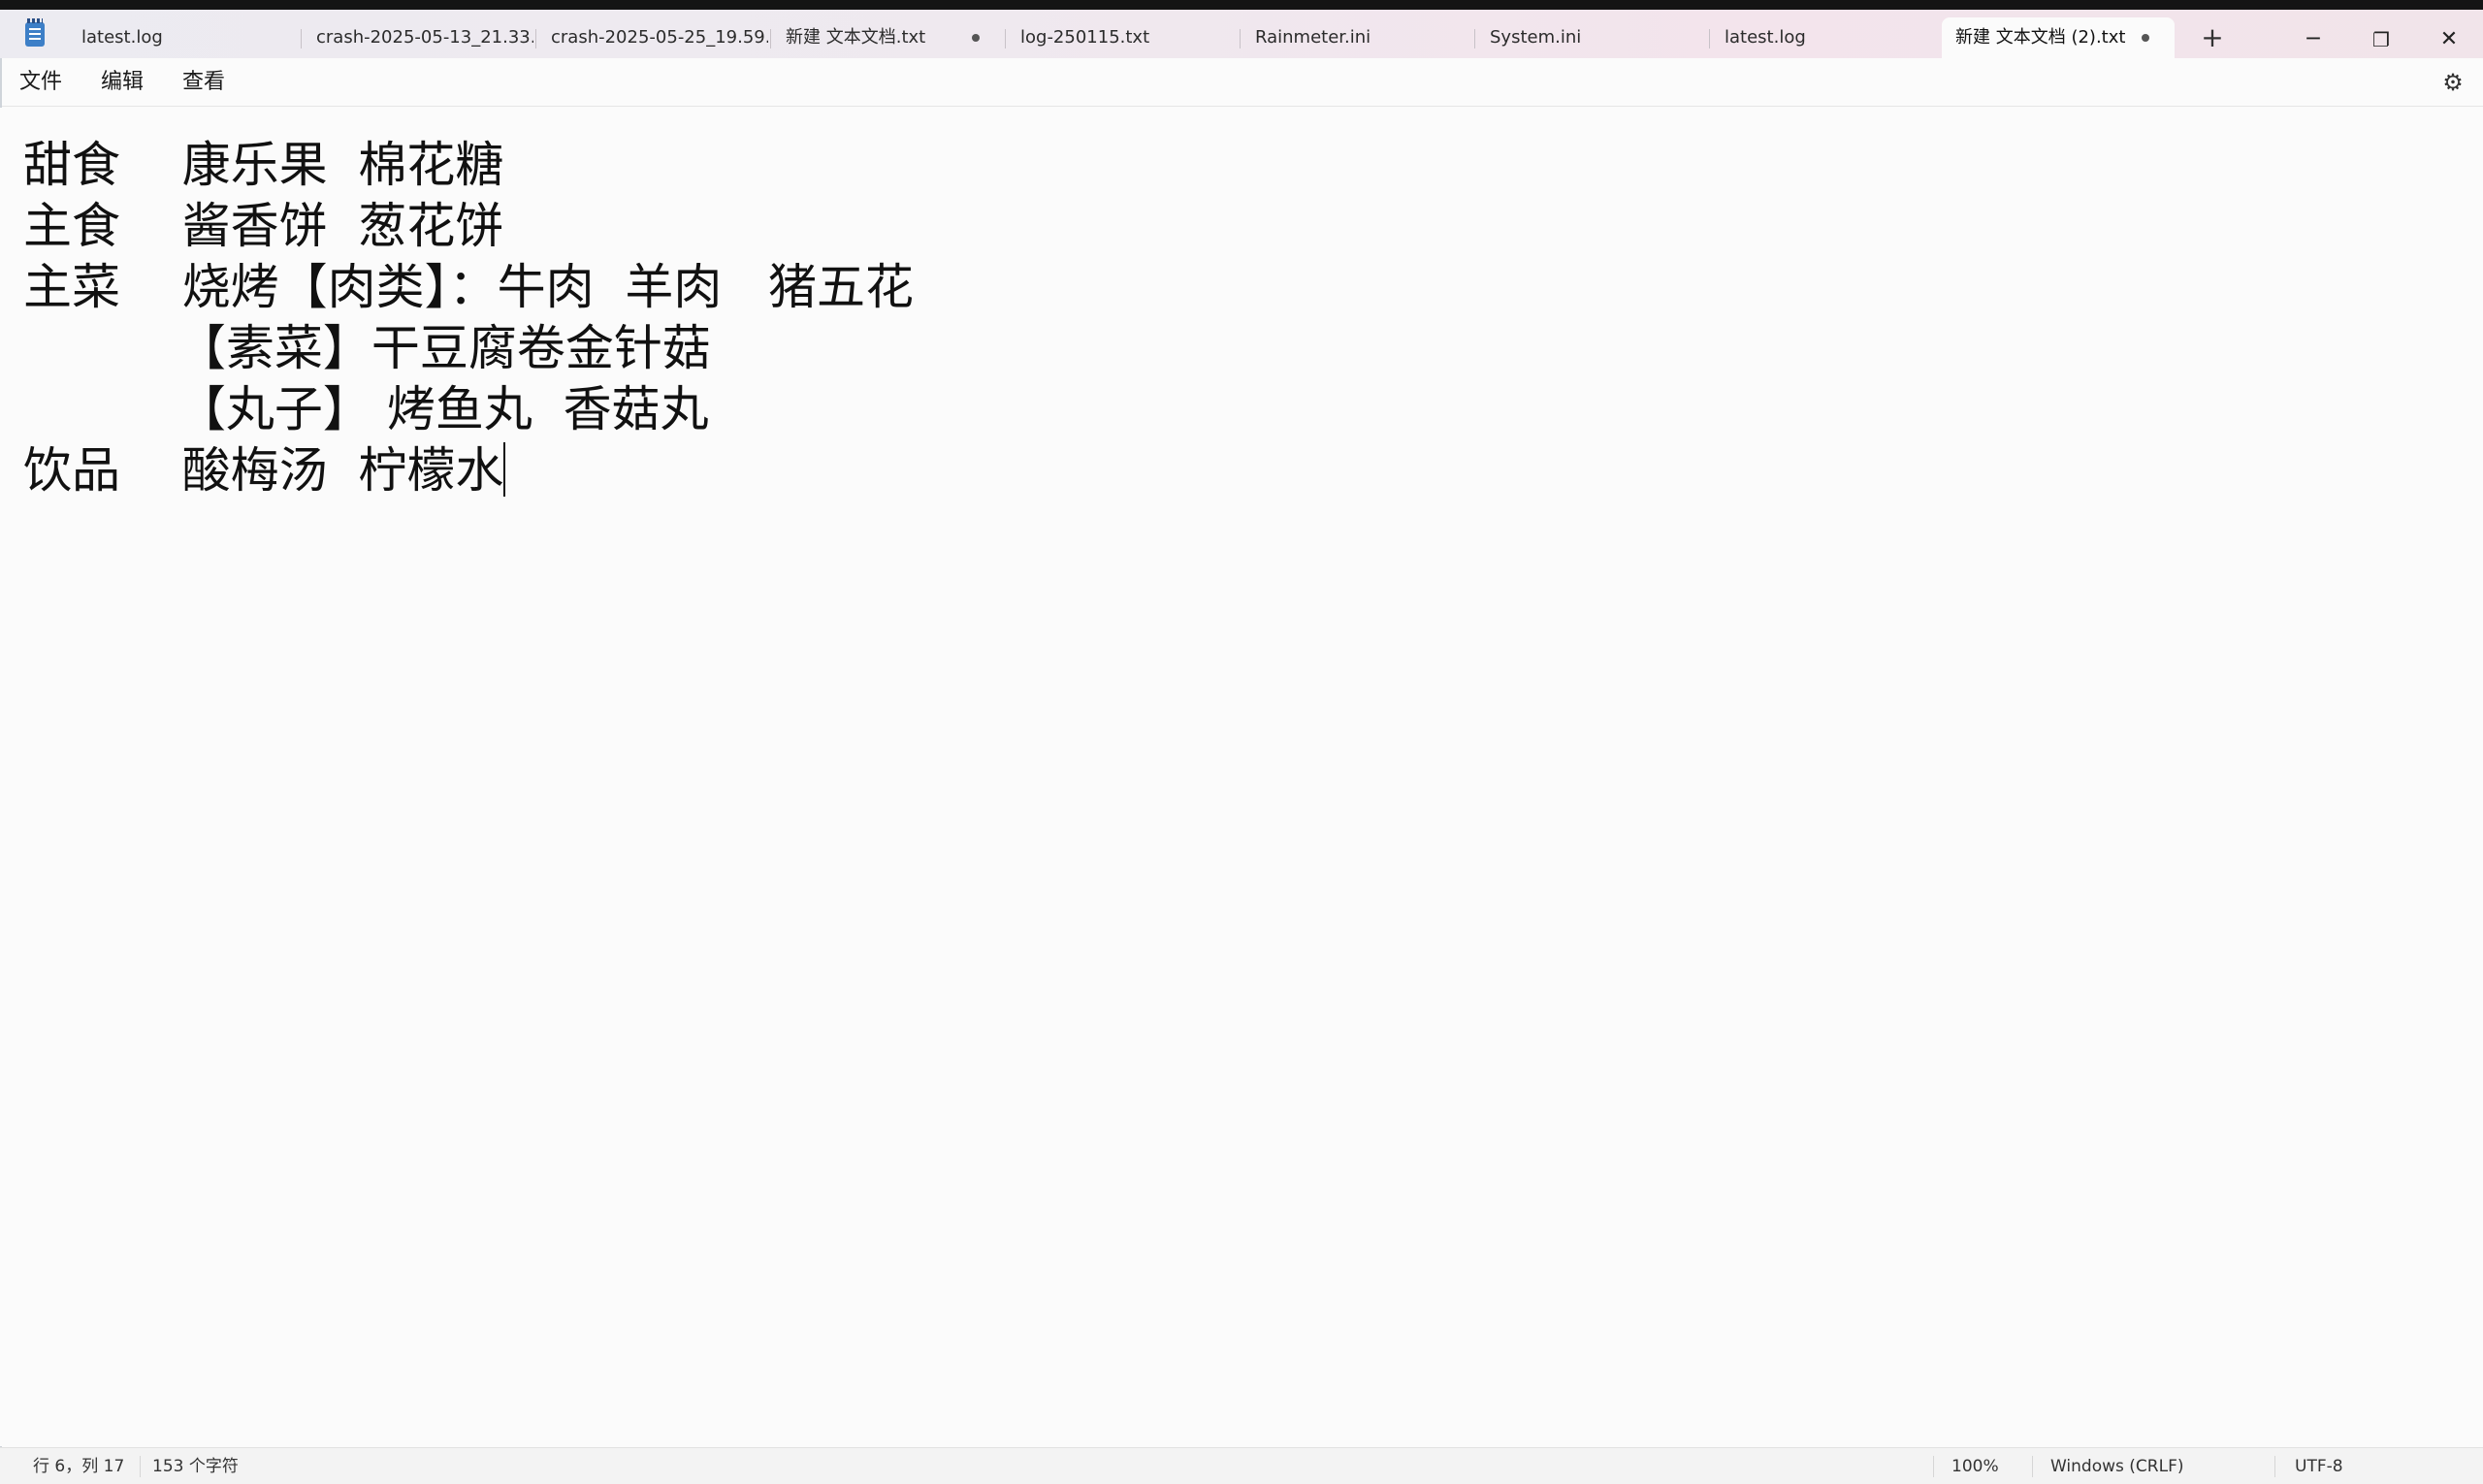  What do you see at coordinates (41, 82) in the screenshot?
I see `menu-file: 文件` at bounding box center [41, 82].